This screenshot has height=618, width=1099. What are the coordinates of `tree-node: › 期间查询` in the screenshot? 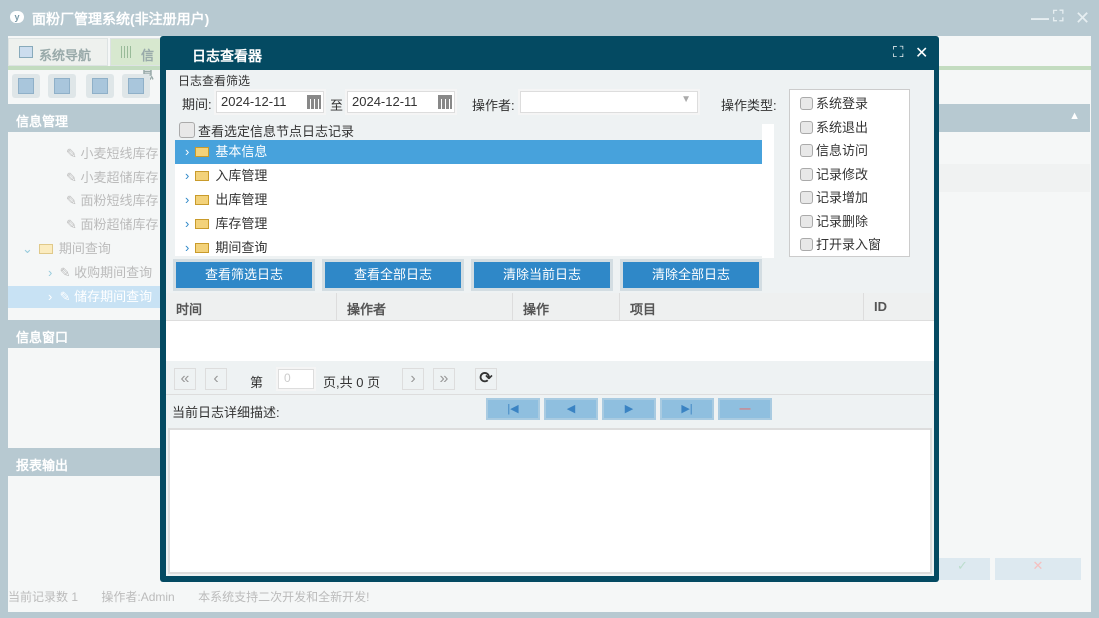 It's located at (468, 248).